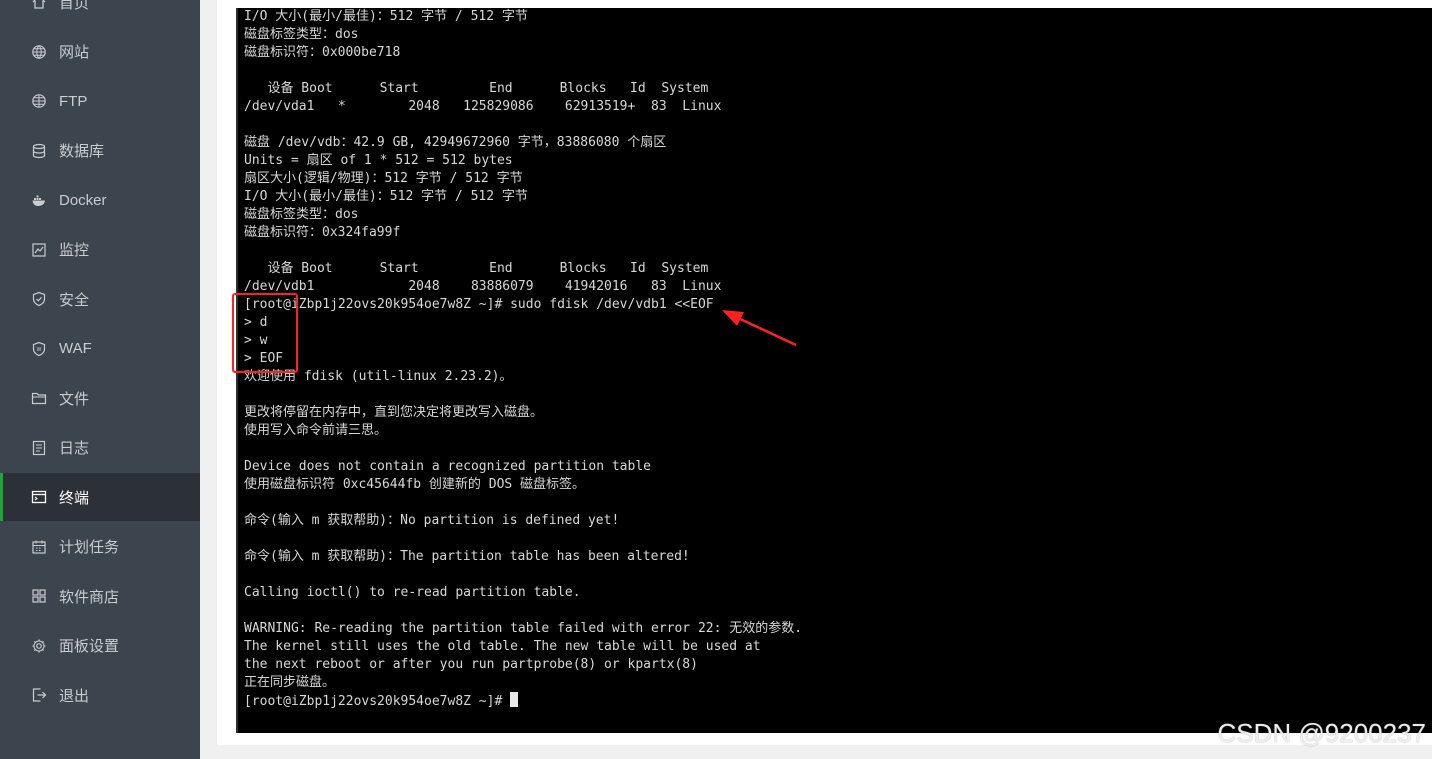  What do you see at coordinates (83, 200) in the screenshot?
I see `sidebar-item-label: Docker` at bounding box center [83, 200].